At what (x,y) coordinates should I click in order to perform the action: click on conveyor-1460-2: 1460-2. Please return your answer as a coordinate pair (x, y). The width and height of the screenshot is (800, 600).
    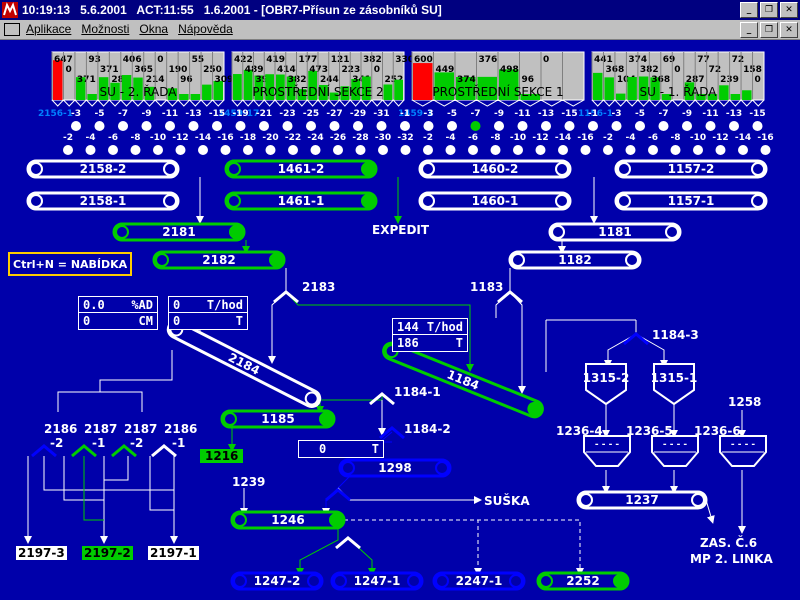
    Looking at the image, I should click on (495, 169).